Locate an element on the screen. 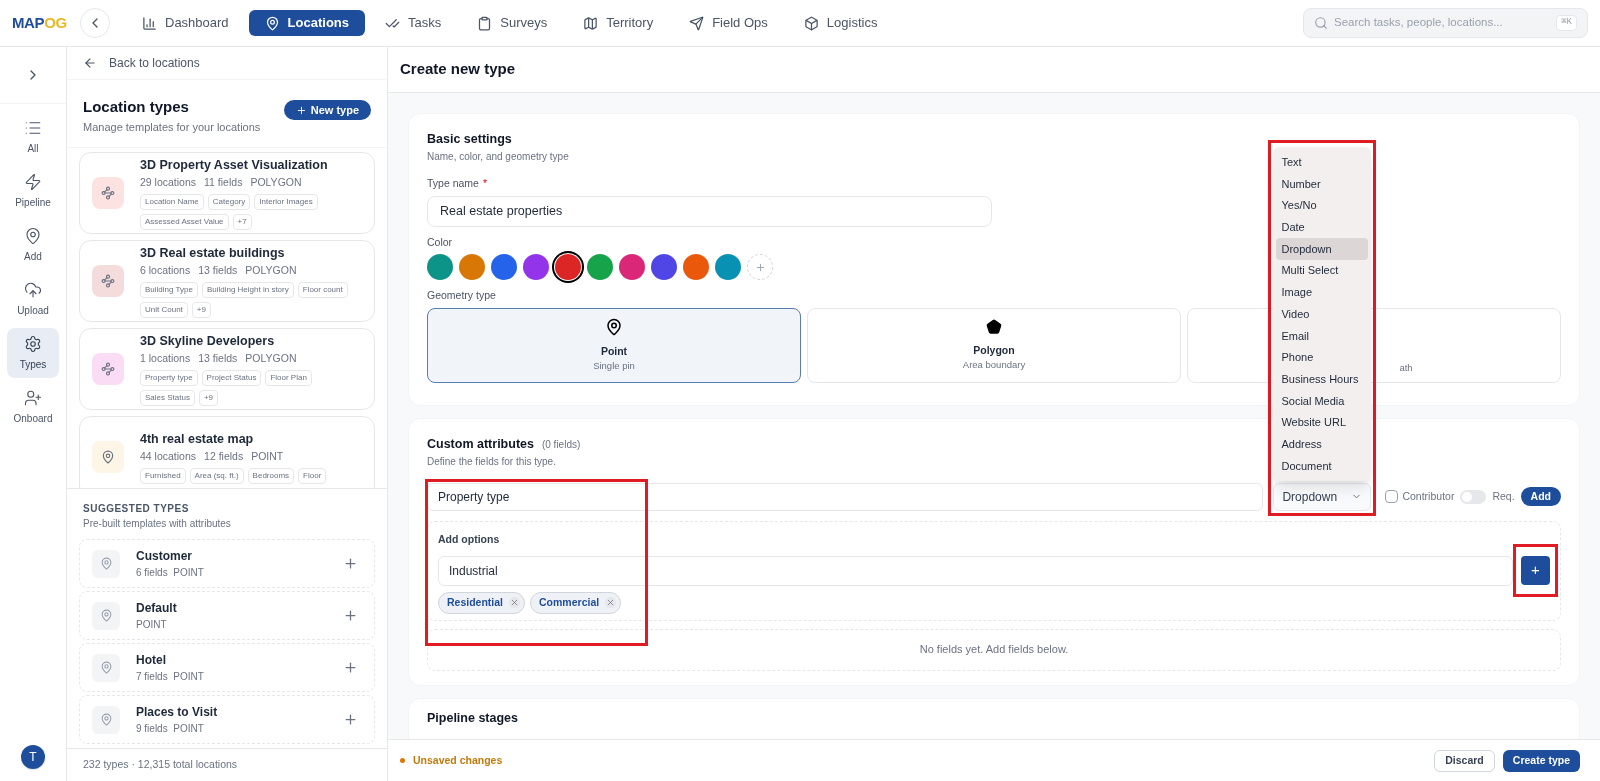  menu-option: Document is located at coordinates (1322, 466).